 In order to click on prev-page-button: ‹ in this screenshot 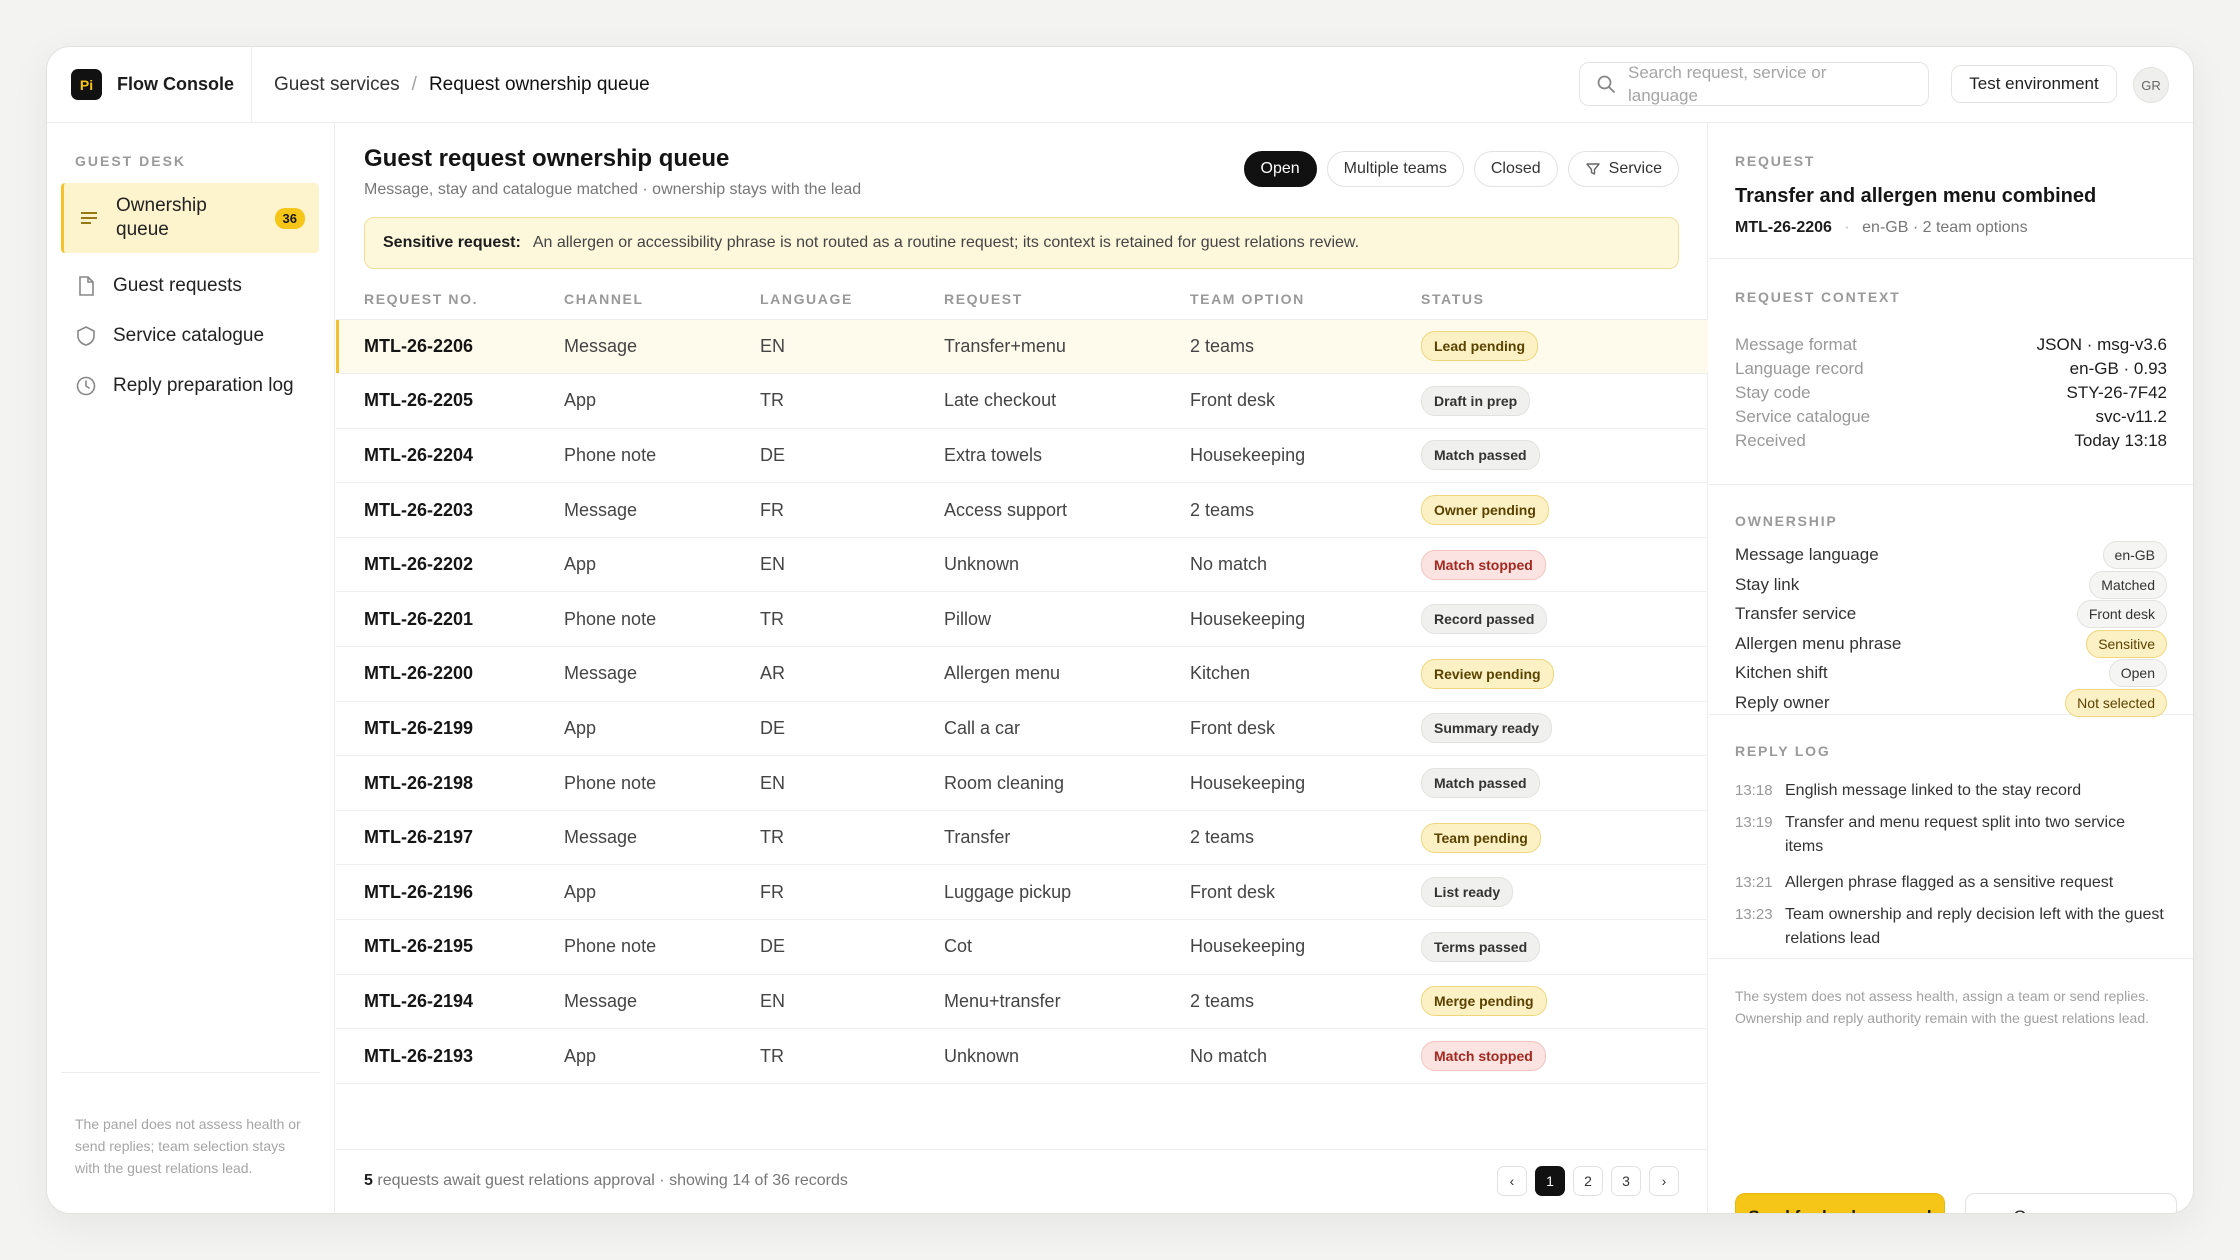, I will do `click(1512, 1181)`.